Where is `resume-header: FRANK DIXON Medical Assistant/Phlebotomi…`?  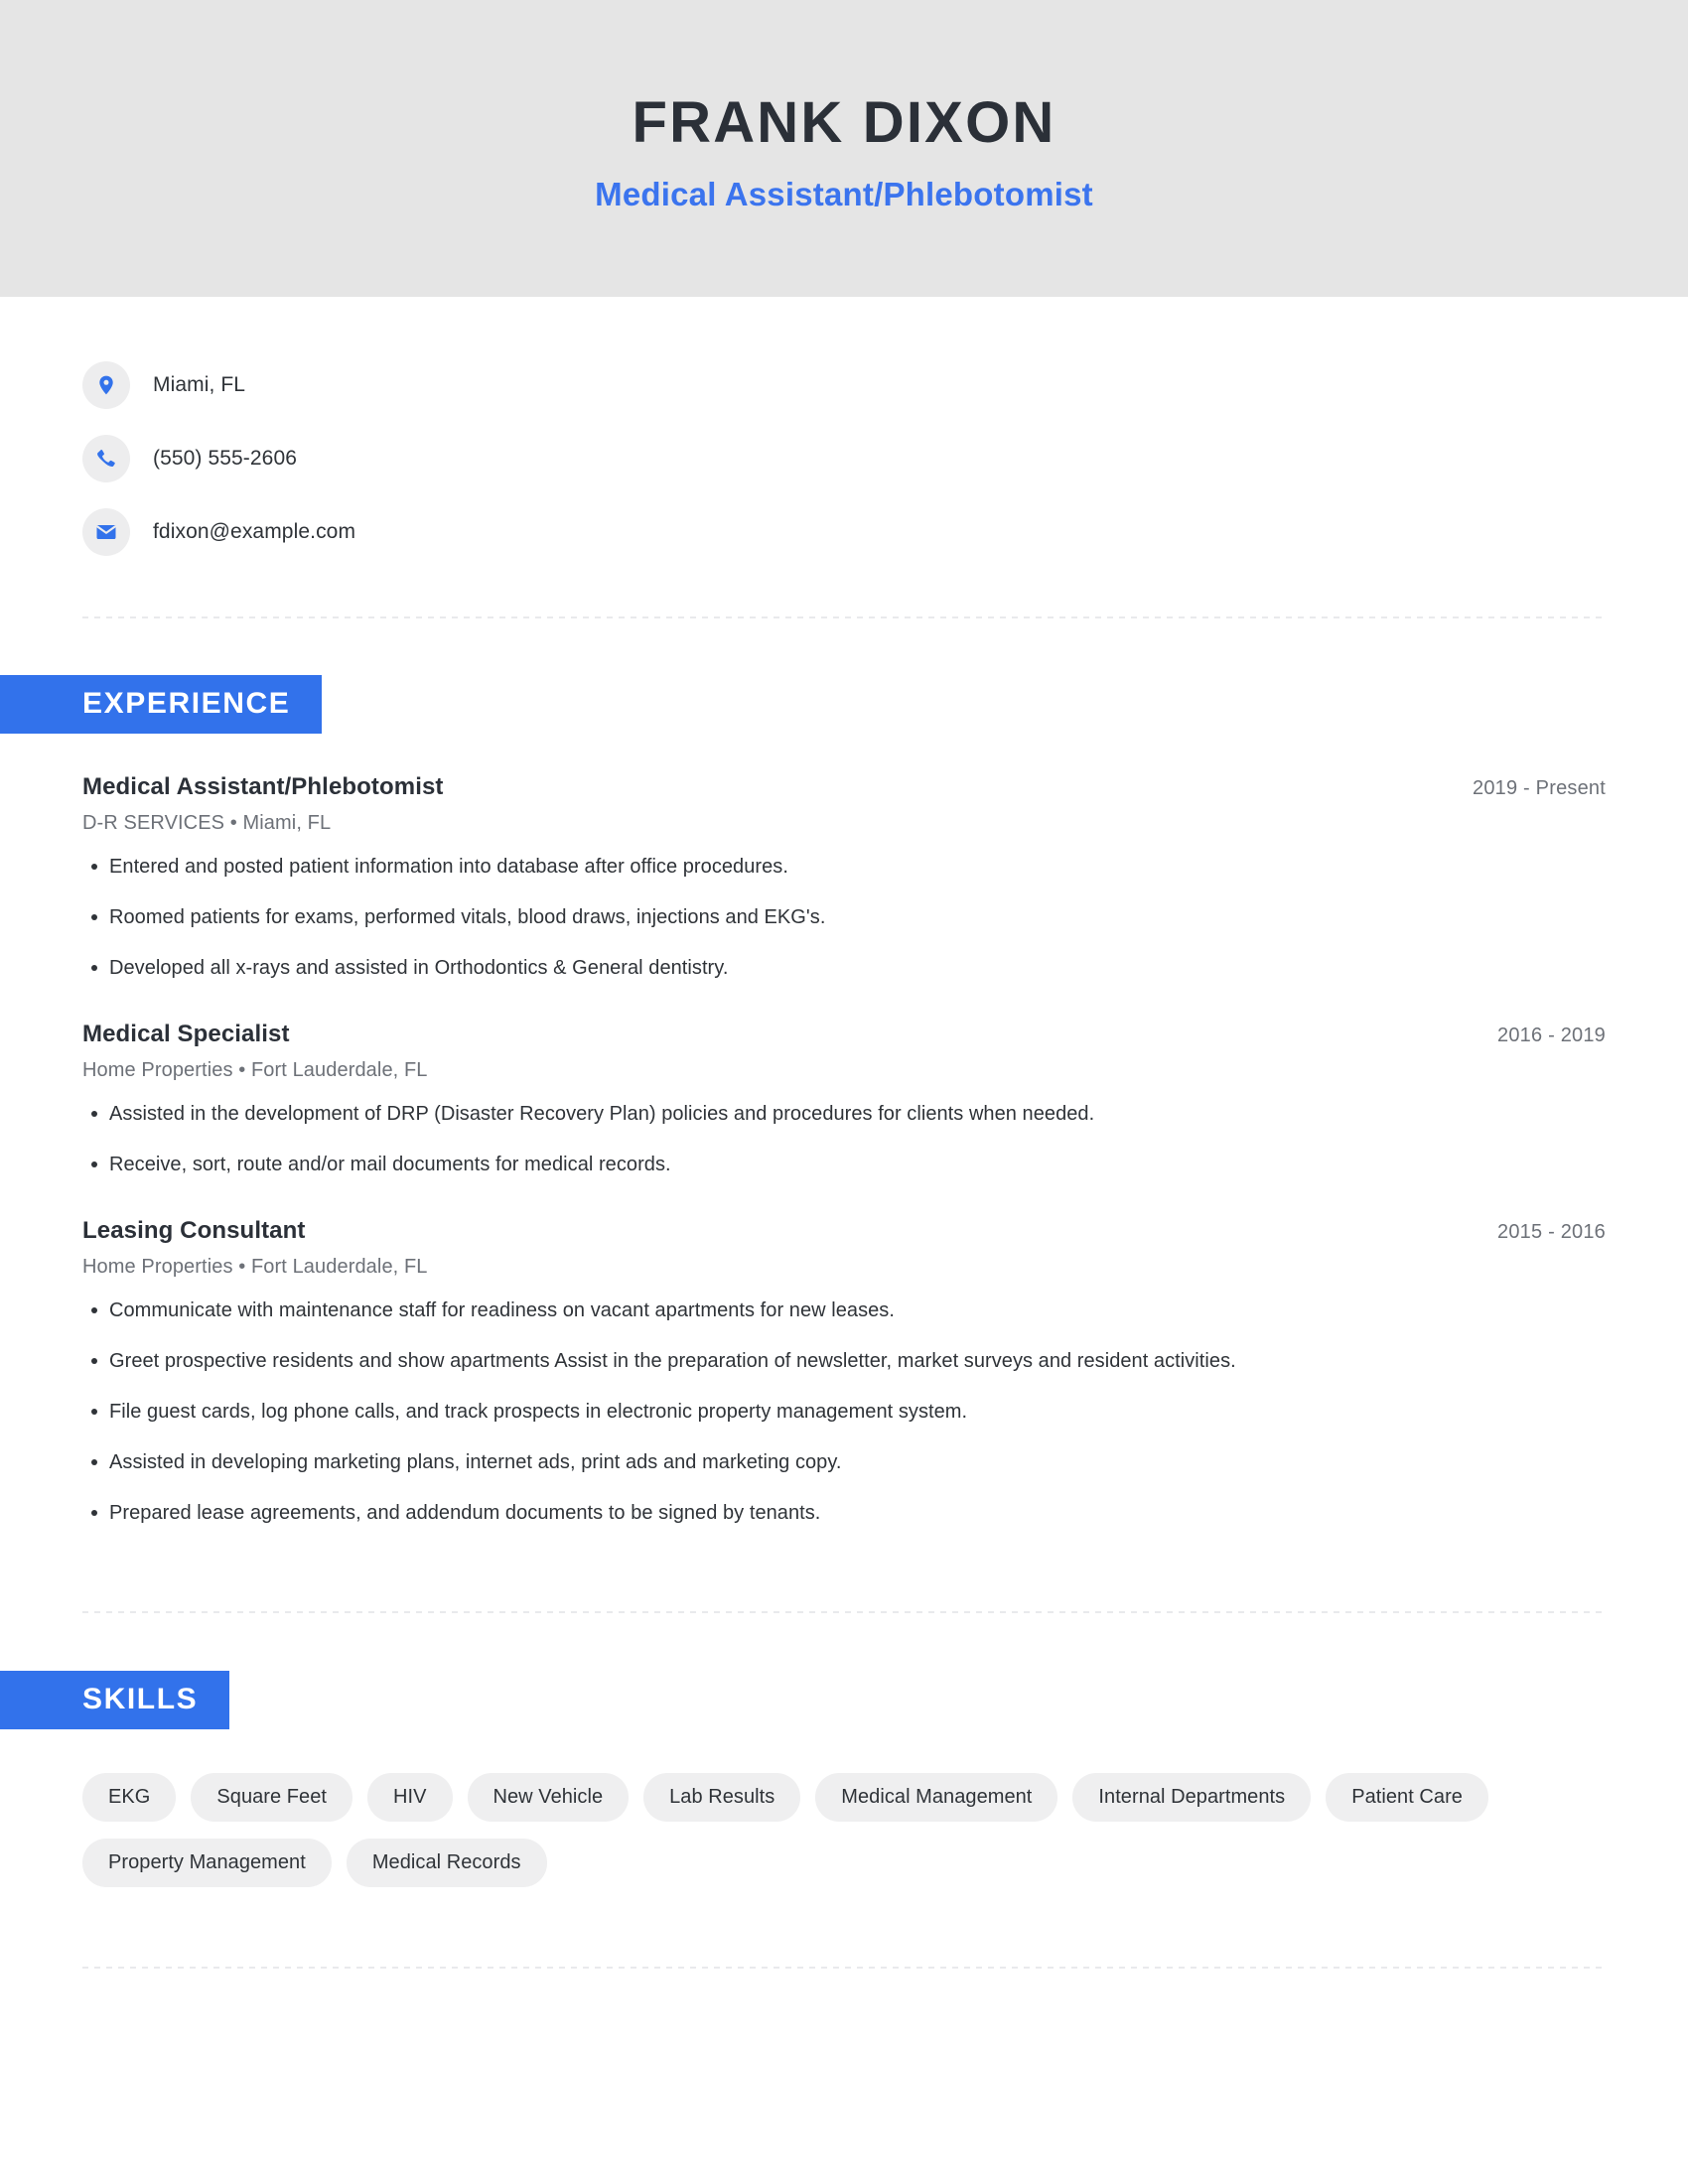 resume-header: FRANK DIXON Medical Assistant/Phlebotomi… is located at coordinates (844, 148).